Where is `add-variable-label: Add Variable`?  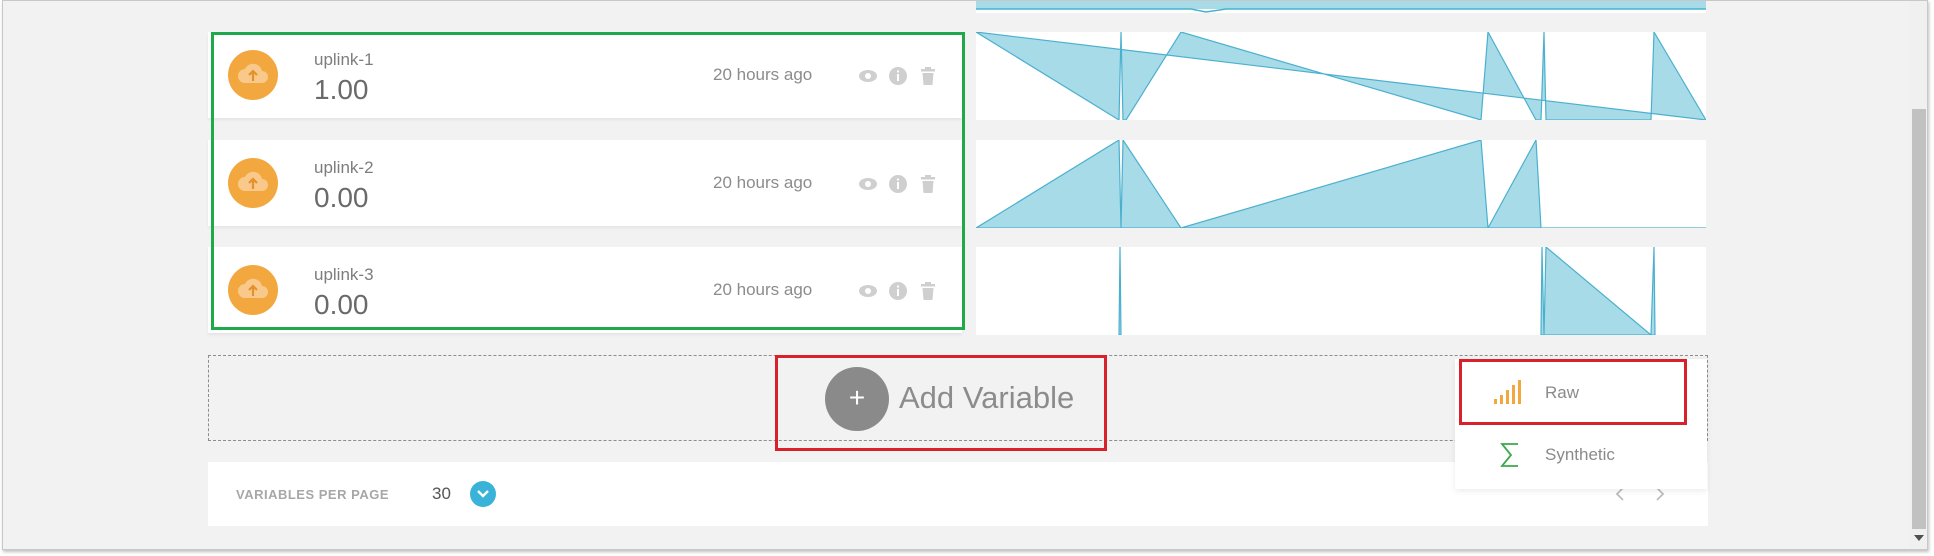 add-variable-label: Add Variable is located at coordinates (986, 398).